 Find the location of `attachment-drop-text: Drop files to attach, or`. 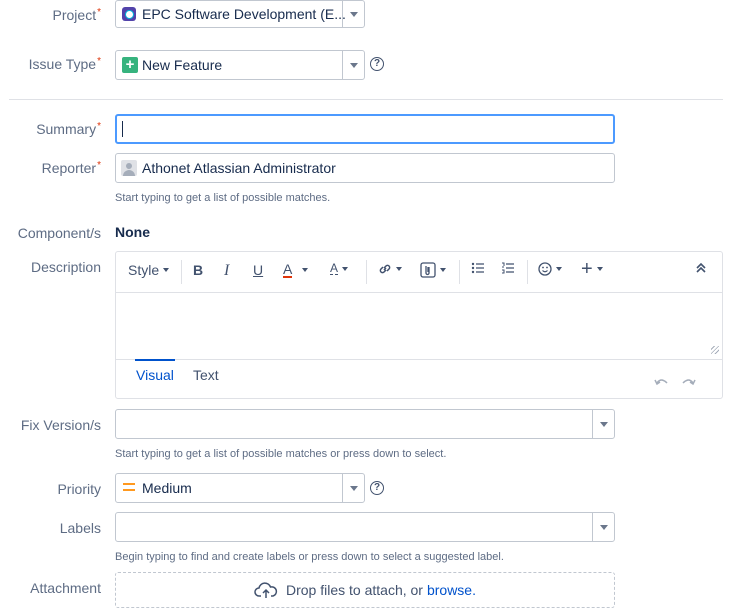

attachment-drop-text: Drop files to attach, or is located at coordinates (354, 590).